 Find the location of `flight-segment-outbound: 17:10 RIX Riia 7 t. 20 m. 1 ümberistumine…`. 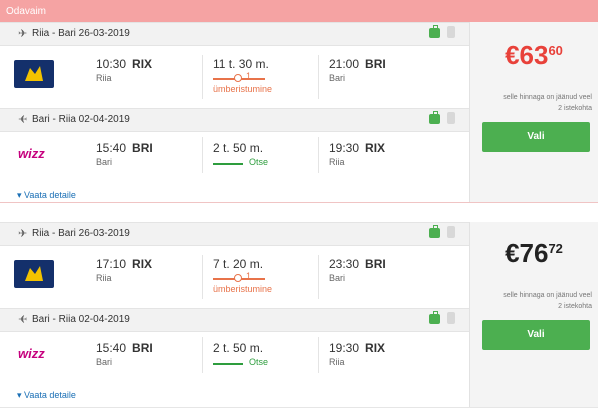

flight-segment-outbound: 17:10 RIX Riia 7 t. 20 m. 1 ümberistumine… is located at coordinates (234, 276).